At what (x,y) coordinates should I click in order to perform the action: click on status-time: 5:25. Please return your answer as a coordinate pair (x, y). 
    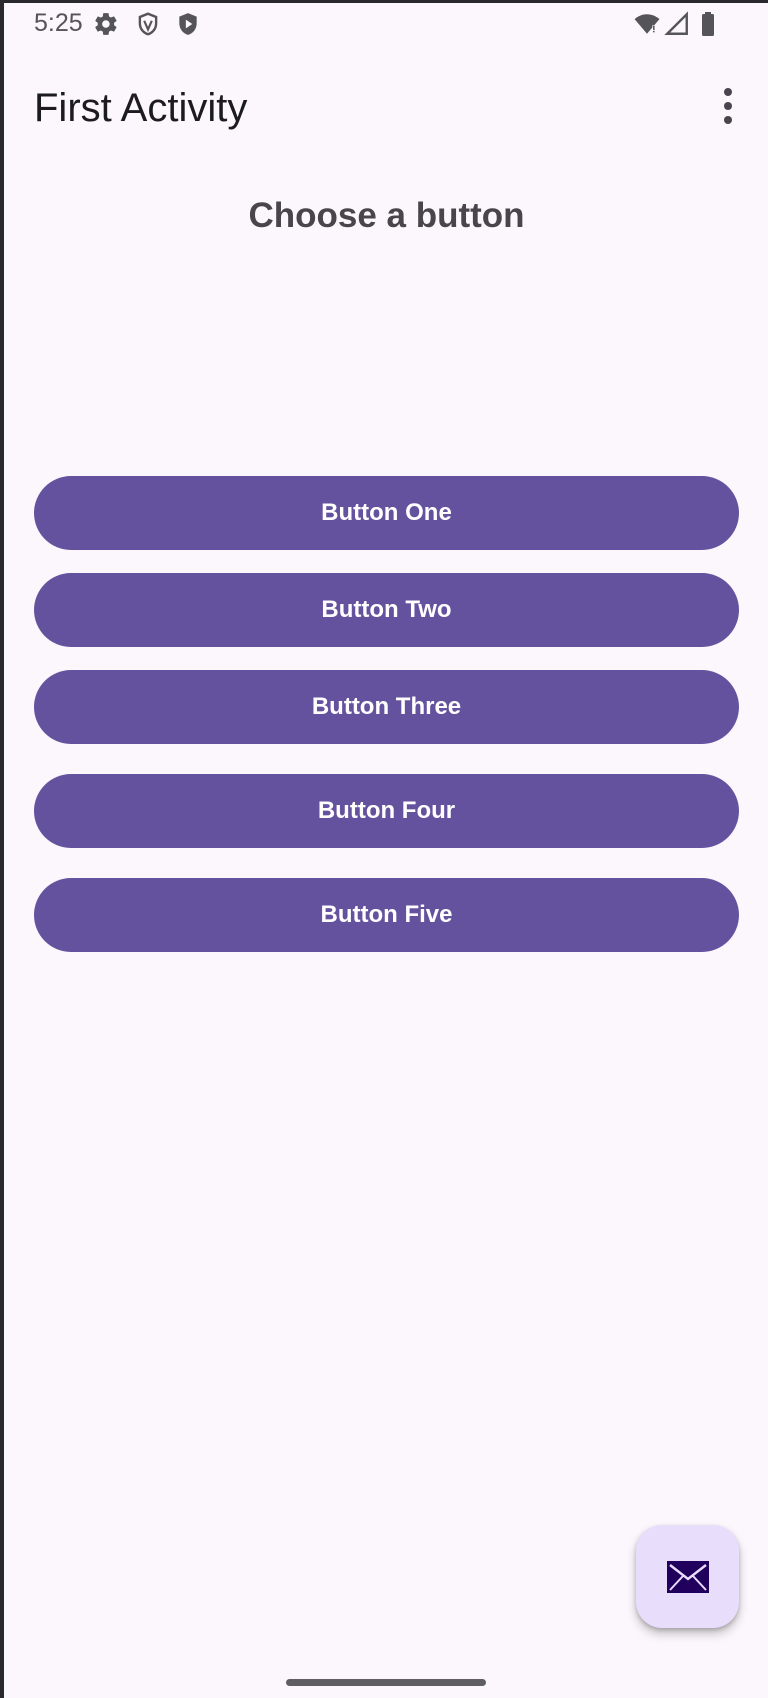
    Looking at the image, I should click on (58, 23).